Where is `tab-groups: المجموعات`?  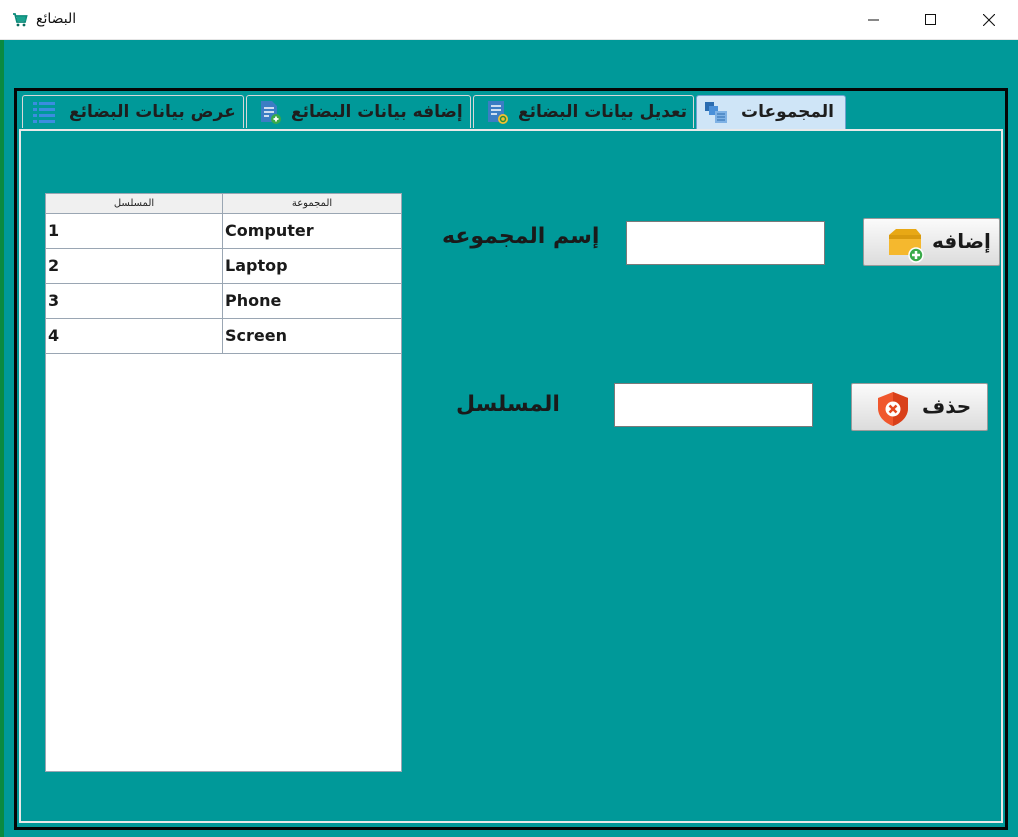 tab-groups: المجموعات is located at coordinates (771, 112).